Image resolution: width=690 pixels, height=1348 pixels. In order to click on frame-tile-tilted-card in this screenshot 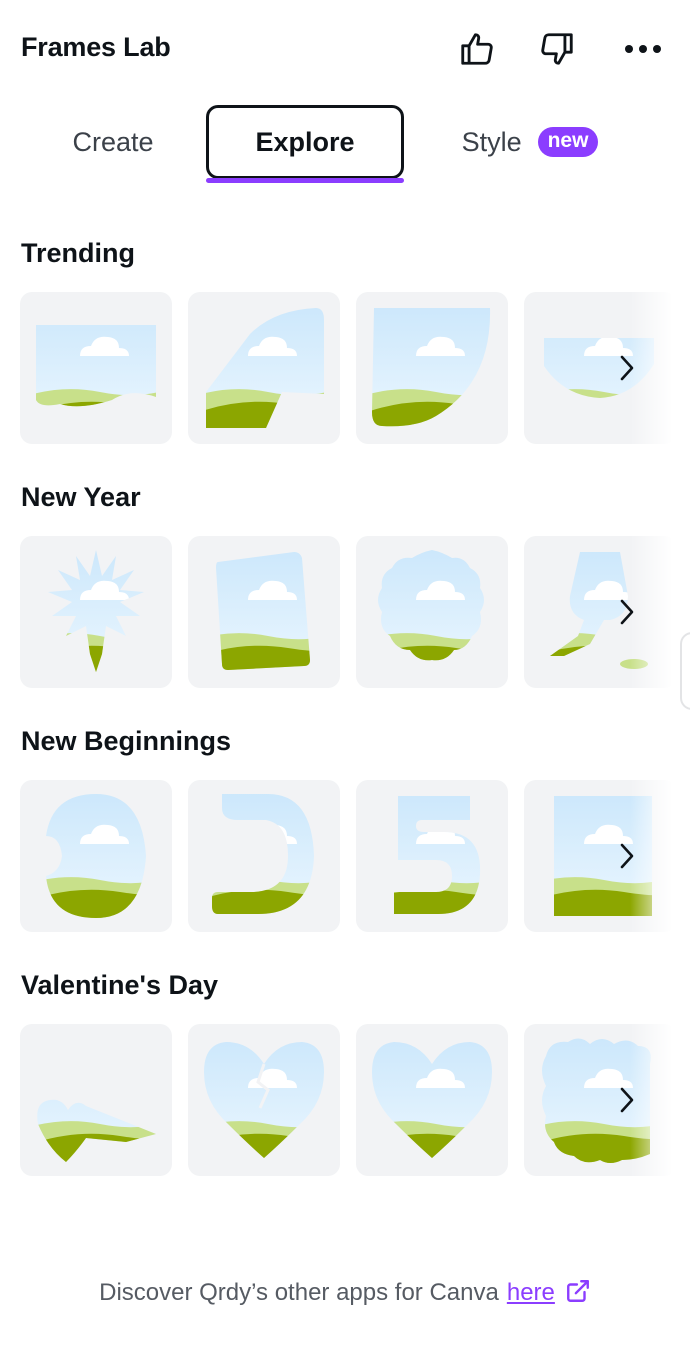, I will do `click(264, 612)`.